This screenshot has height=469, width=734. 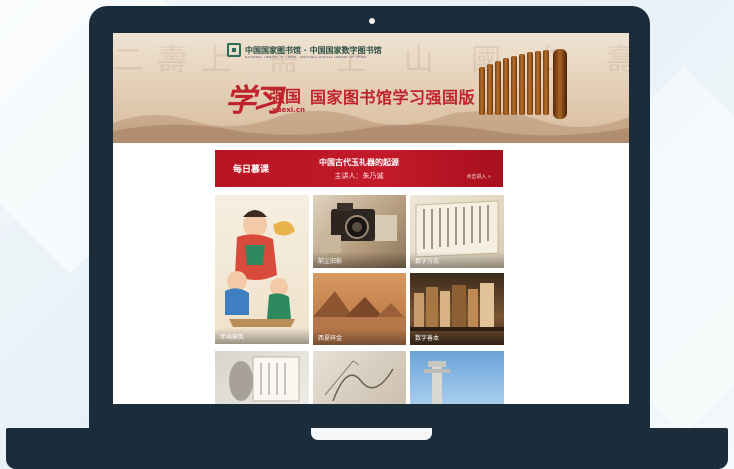 What do you see at coordinates (359, 309) in the screenshot?
I see `tile-western-xia: 西夏碎金` at bounding box center [359, 309].